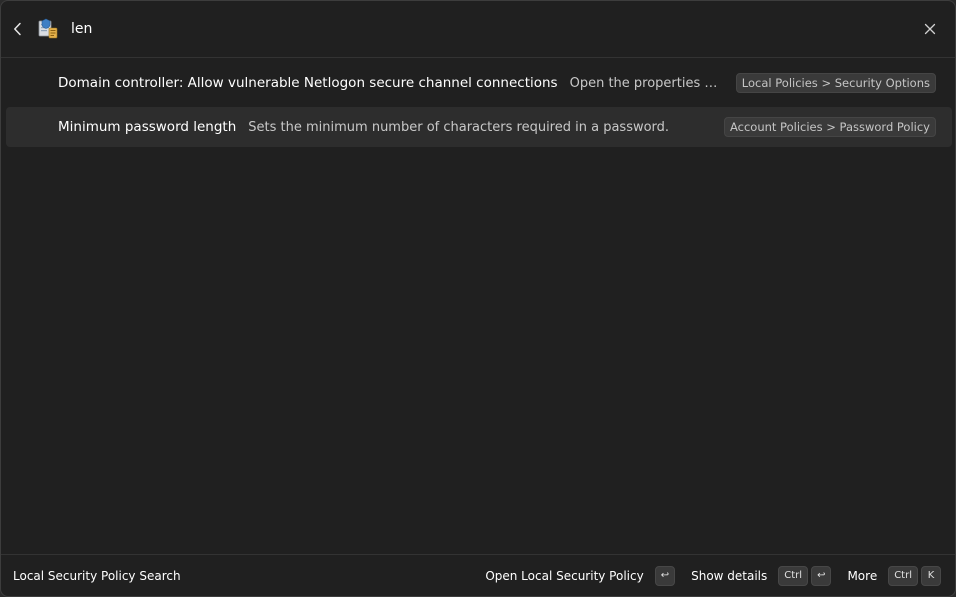  I want to click on k-key: K, so click(931, 575).